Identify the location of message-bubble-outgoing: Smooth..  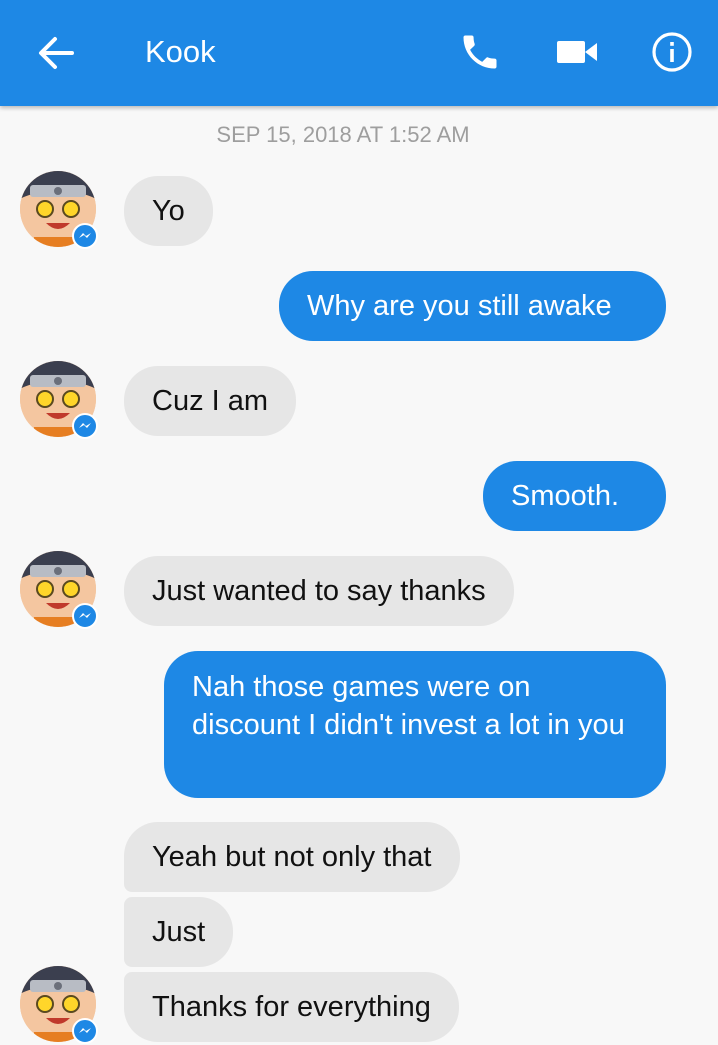
(574, 496).